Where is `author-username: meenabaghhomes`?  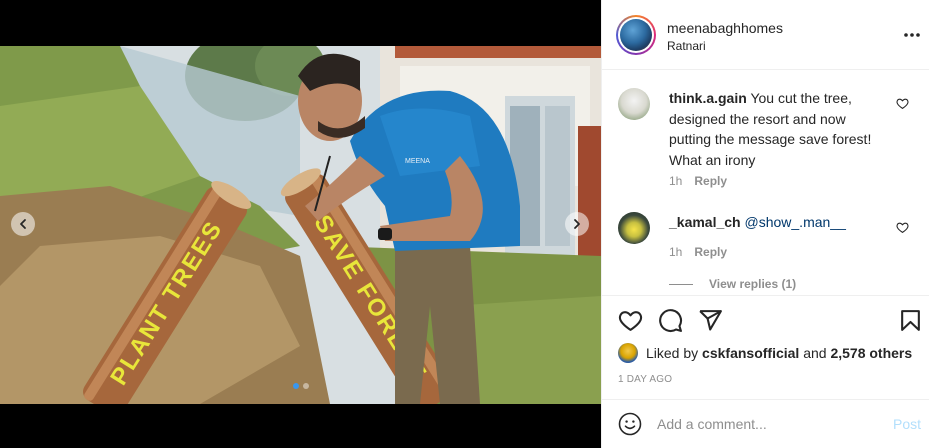
author-username: meenabaghhomes is located at coordinates (725, 28).